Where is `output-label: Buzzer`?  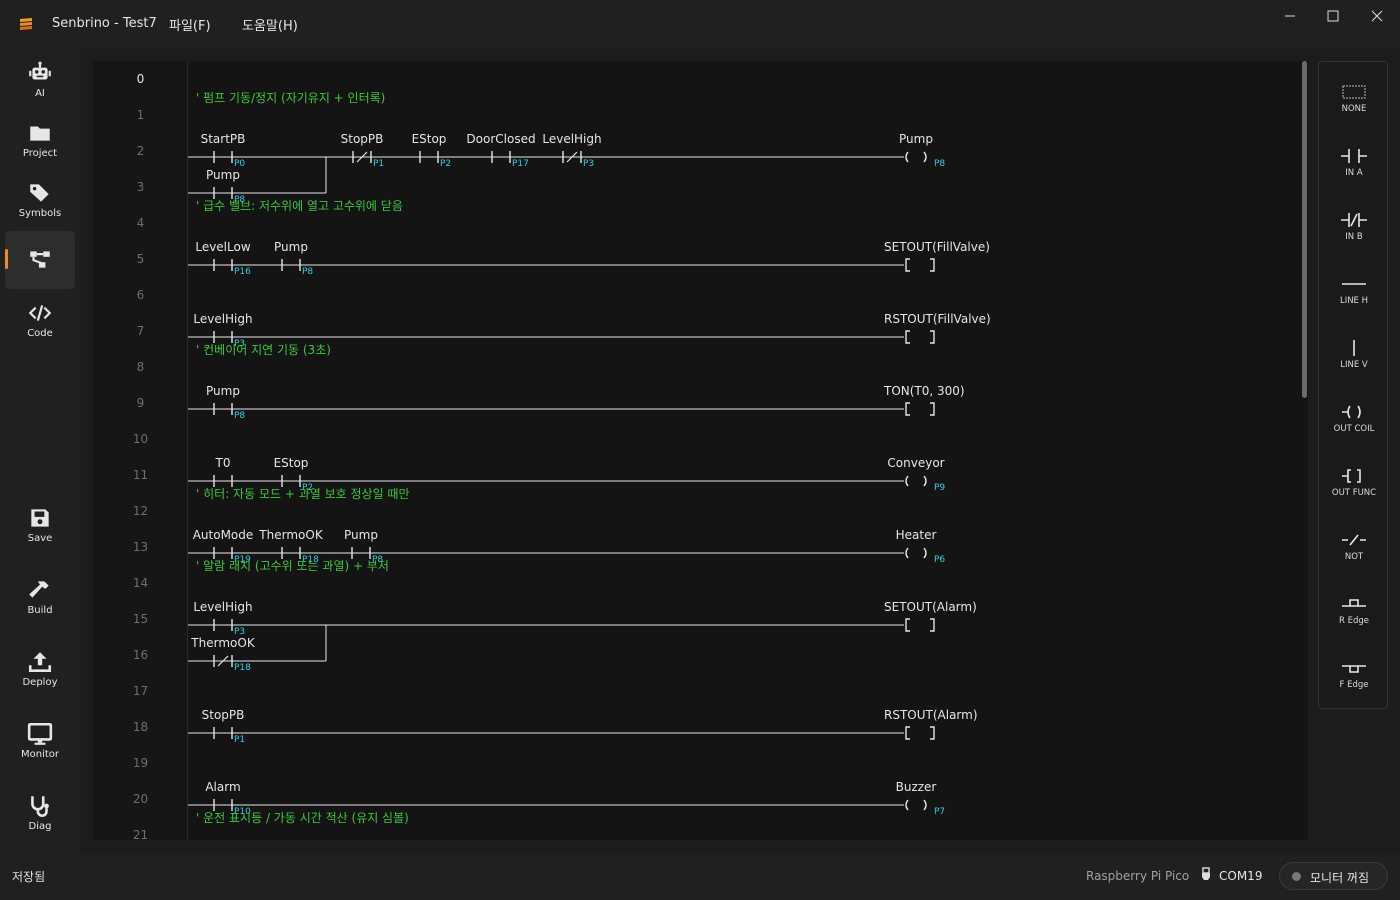
output-label: Buzzer is located at coordinates (916, 787).